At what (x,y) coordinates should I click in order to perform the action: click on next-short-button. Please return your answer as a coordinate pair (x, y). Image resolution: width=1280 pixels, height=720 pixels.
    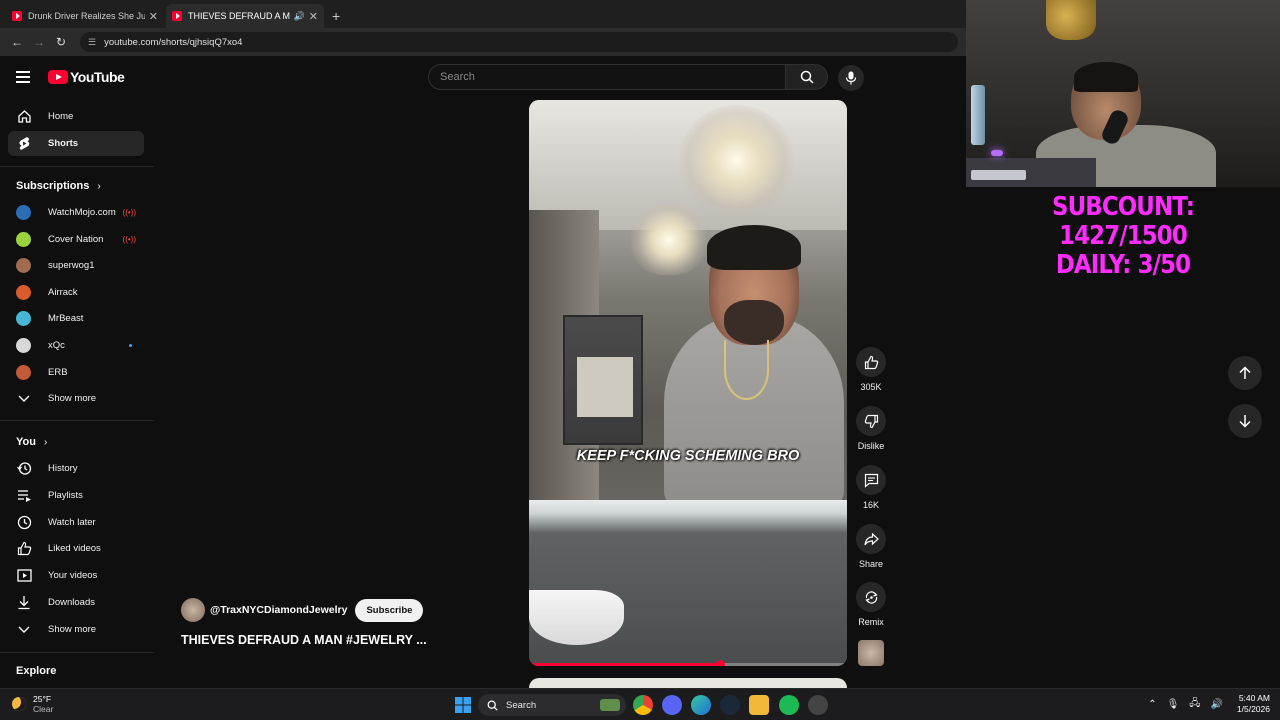
    Looking at the image, I should click on (1245, 421).